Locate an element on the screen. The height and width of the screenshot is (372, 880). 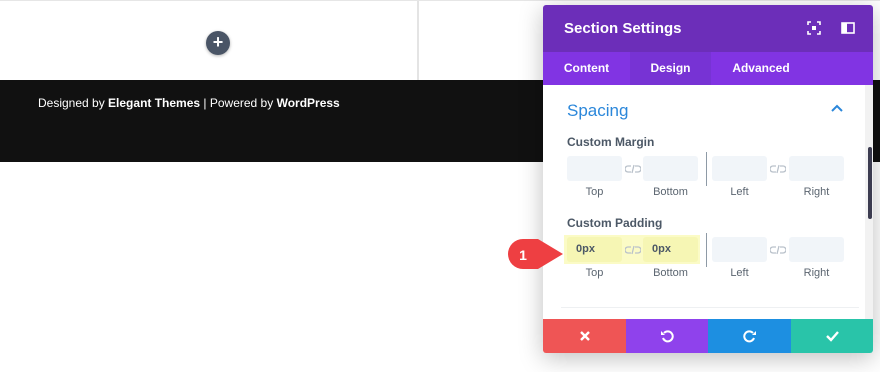
column-divider is located at coordinates (418, 41).